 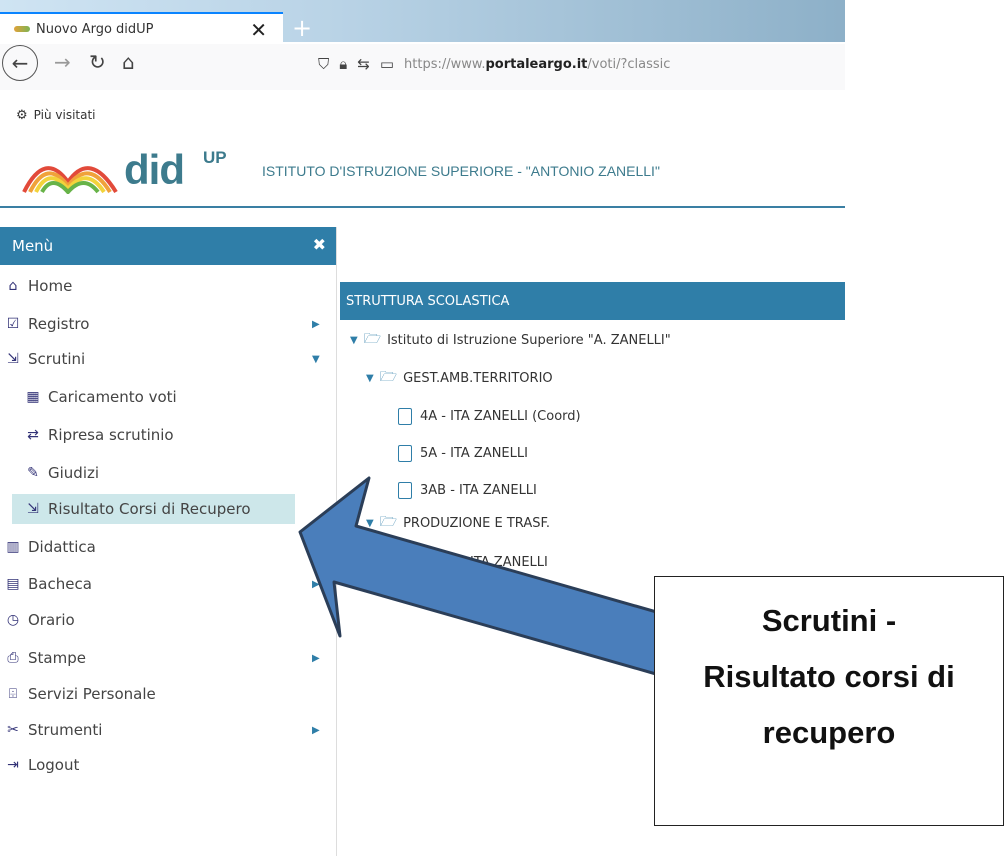 I want to click on callout-line-1: Scrutini -, so click(x=829, y=620).